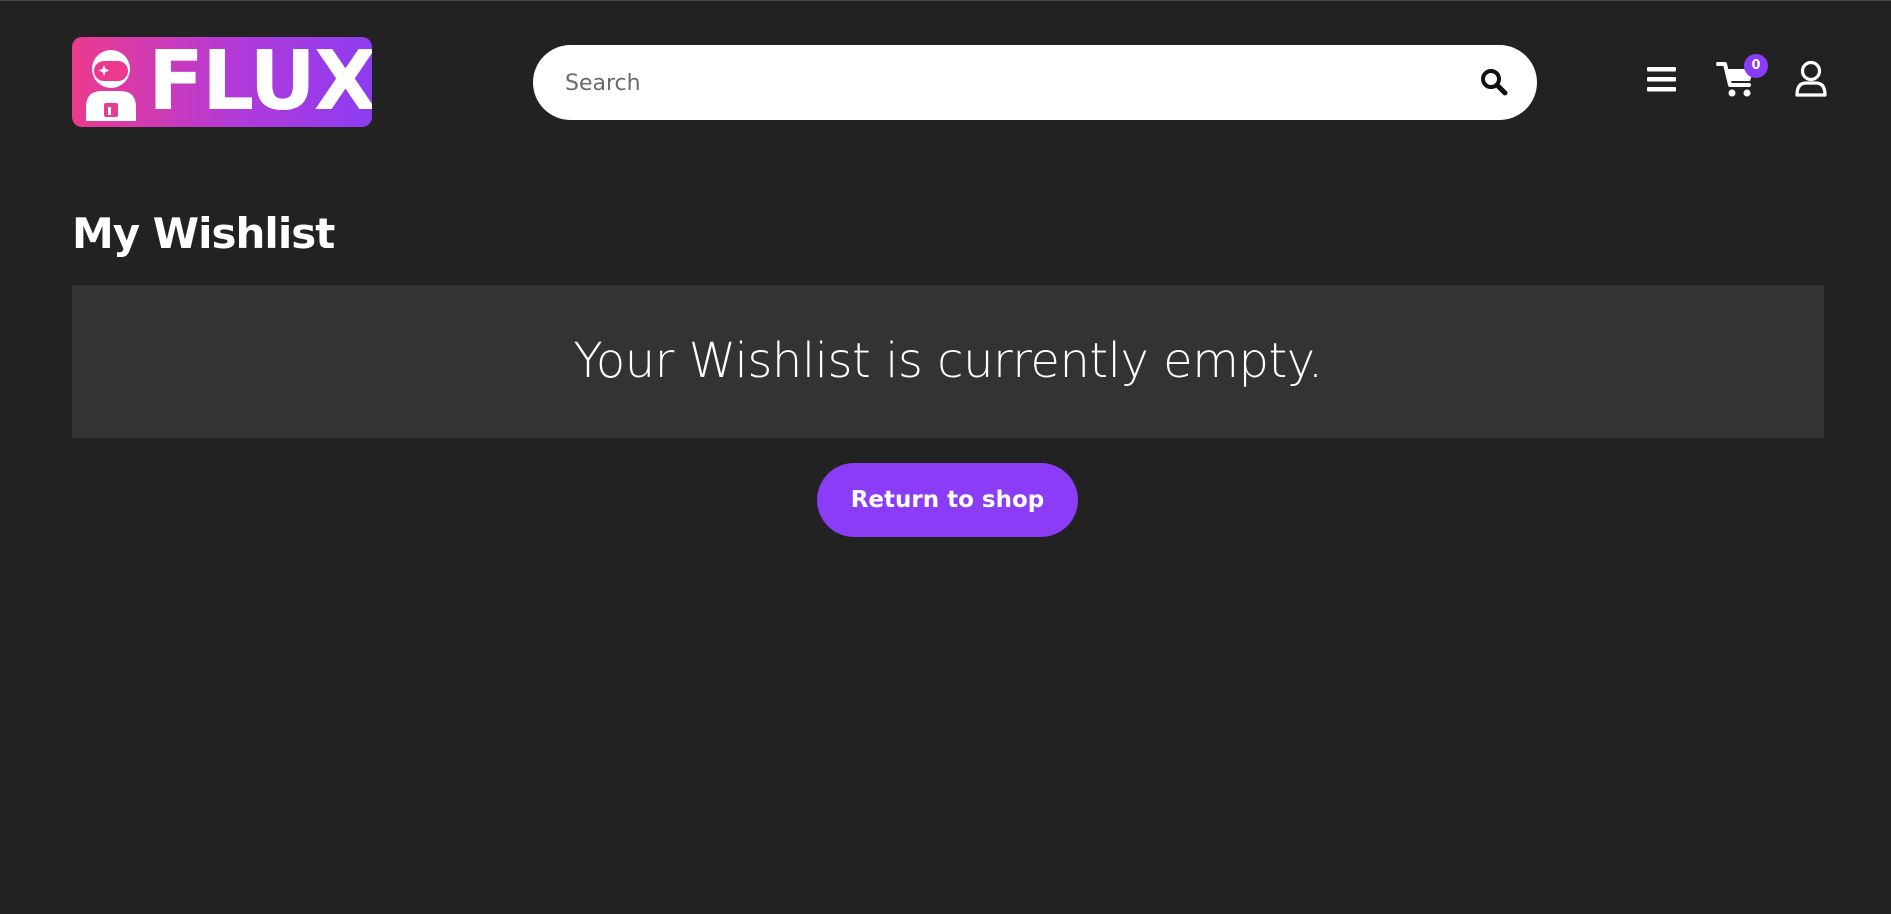 Image resolution: width=1891 pixels, height=914 pixels. I want to click on astronaut-icon, so click(111, 85).